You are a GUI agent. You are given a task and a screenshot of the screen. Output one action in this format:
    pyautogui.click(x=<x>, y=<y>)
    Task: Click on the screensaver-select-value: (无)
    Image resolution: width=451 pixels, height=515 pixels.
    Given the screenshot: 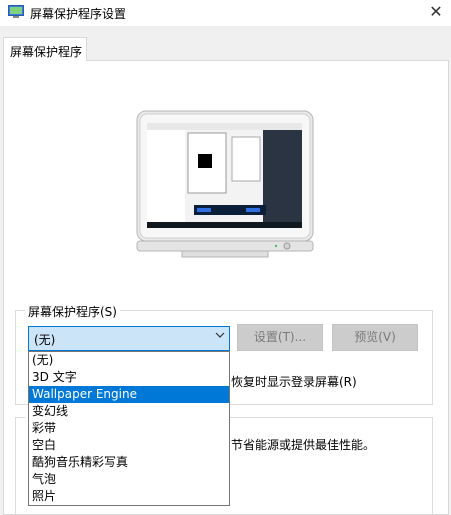 What is the action you would take?
    pyautogui.click(x=45, y=340)
    